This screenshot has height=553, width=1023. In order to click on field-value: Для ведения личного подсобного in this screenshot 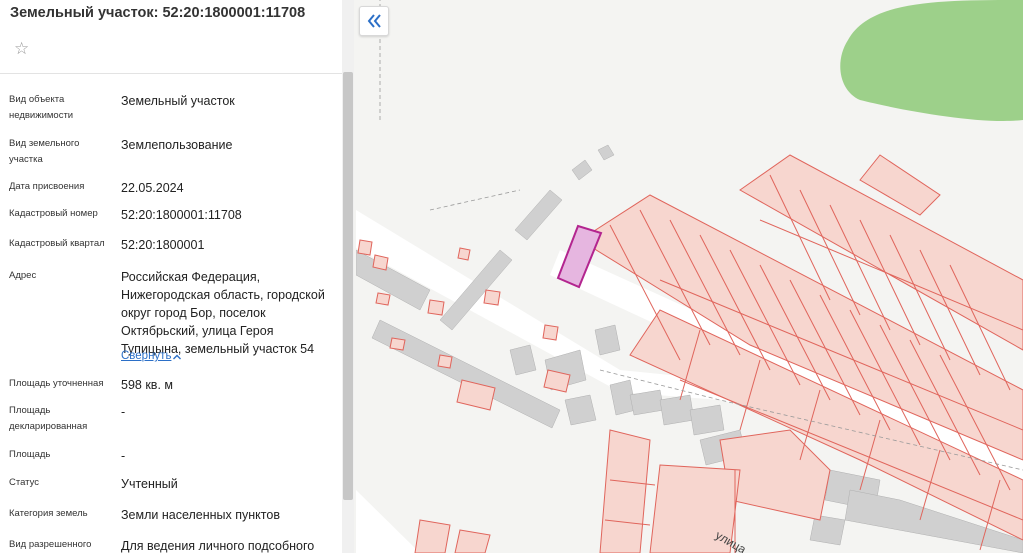, I will do `click(218, 546)`.